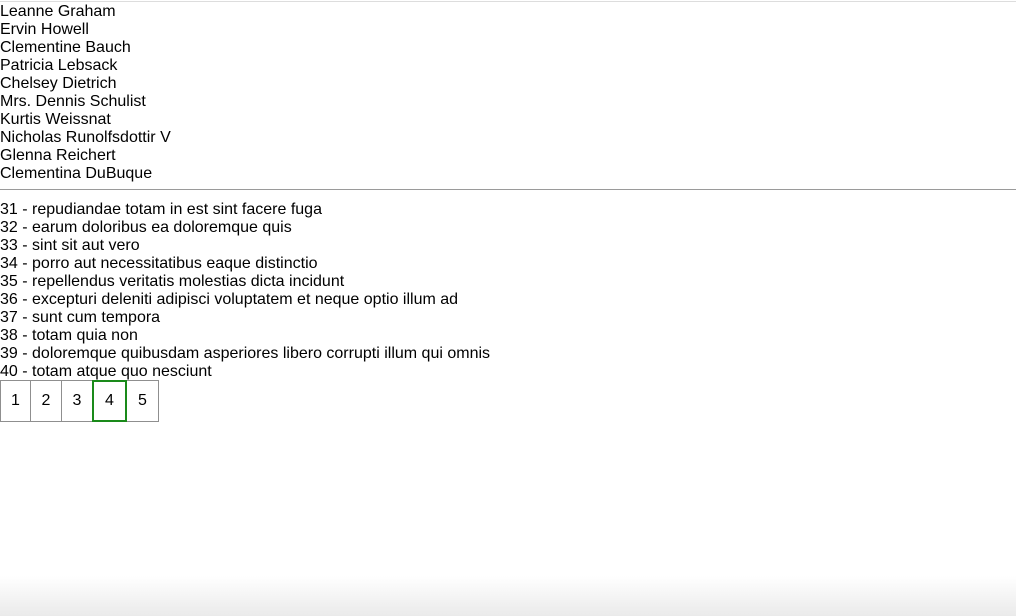 The width and height of the screenshot is (1016, 616). I want to click on section-divider, so click(508, 189).